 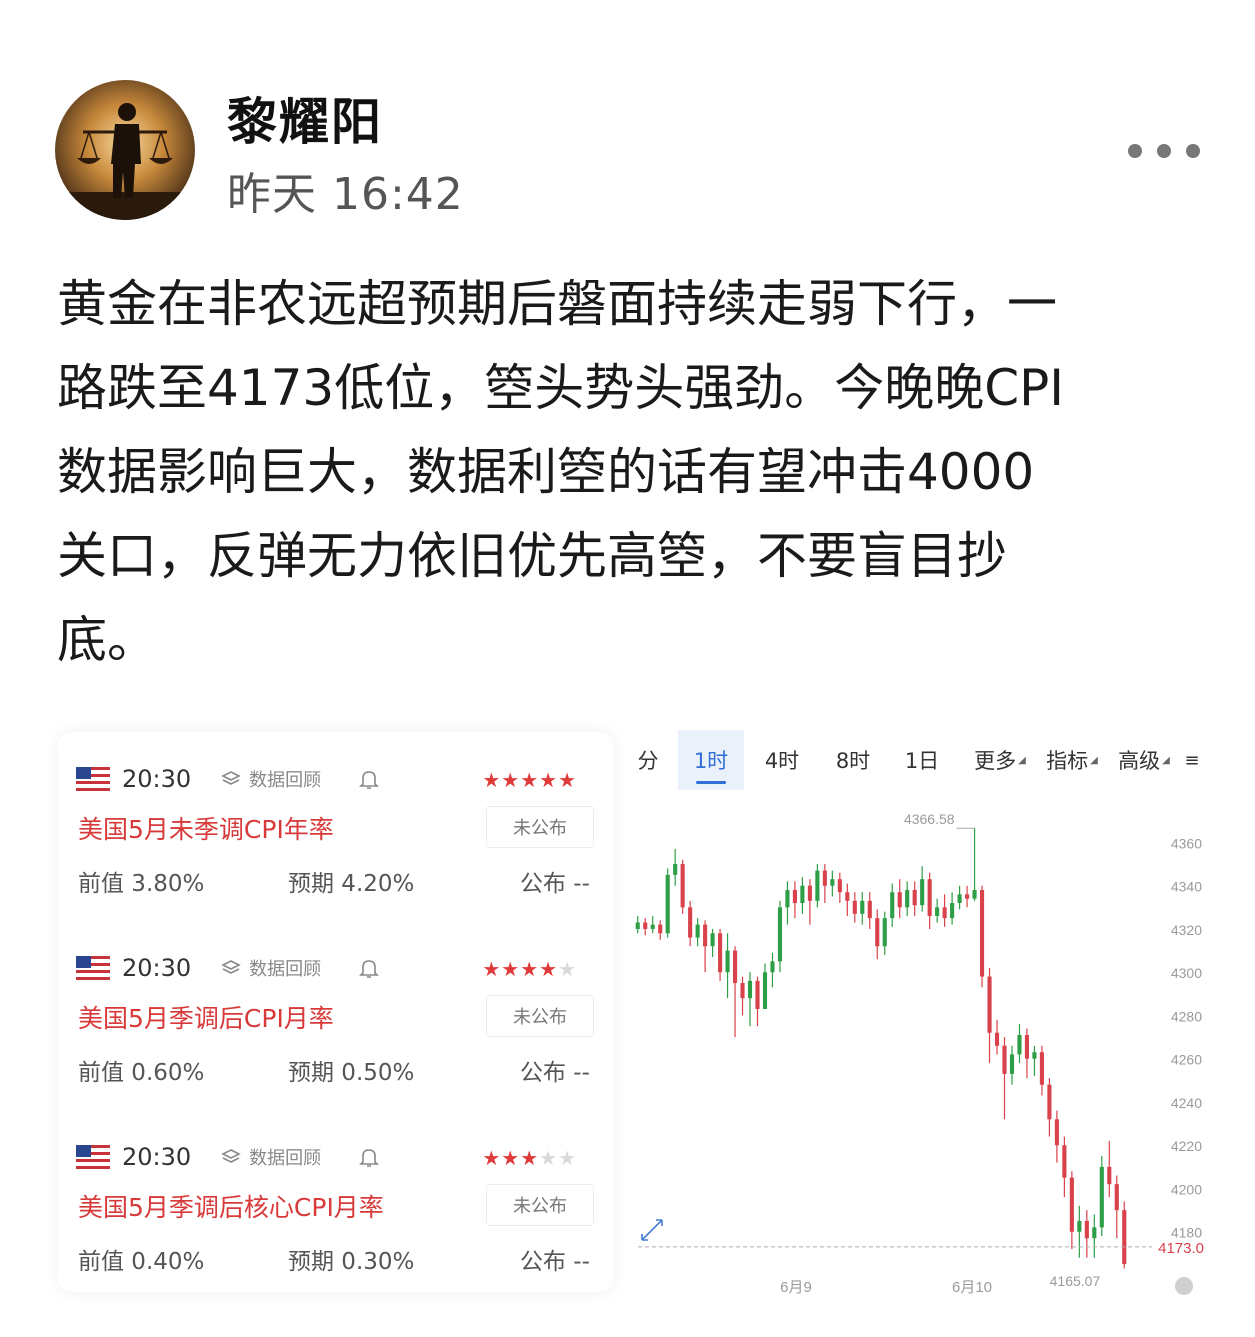 I want to click on tab-8h: 8时, so click(x=853, y=760).